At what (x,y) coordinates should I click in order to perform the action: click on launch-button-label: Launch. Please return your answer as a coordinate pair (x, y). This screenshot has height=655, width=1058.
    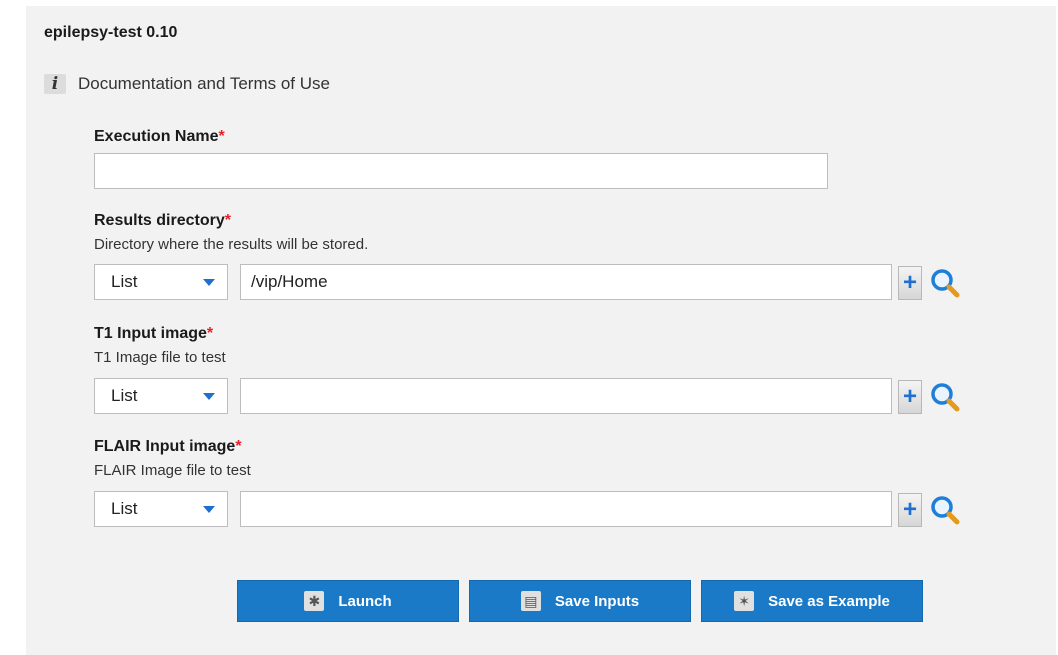
    Looking at the image, I should click on (365, 601).